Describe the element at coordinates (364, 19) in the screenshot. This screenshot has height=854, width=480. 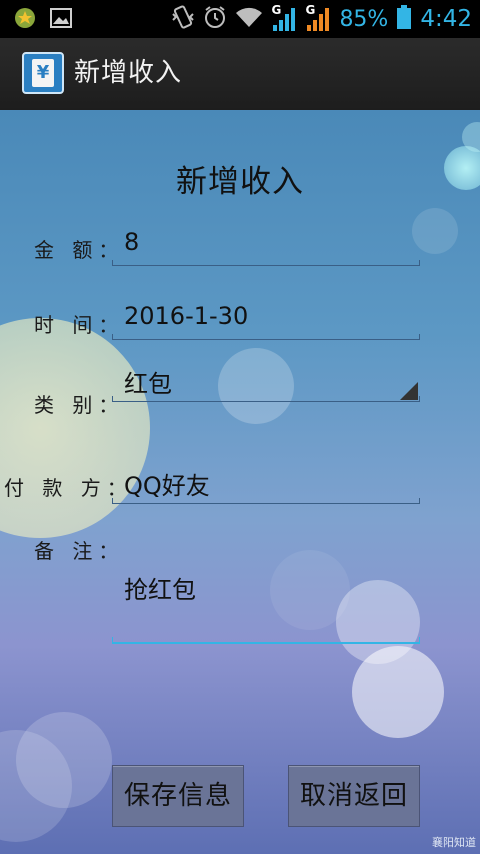
I see `battery-percent: 85%` at that location.